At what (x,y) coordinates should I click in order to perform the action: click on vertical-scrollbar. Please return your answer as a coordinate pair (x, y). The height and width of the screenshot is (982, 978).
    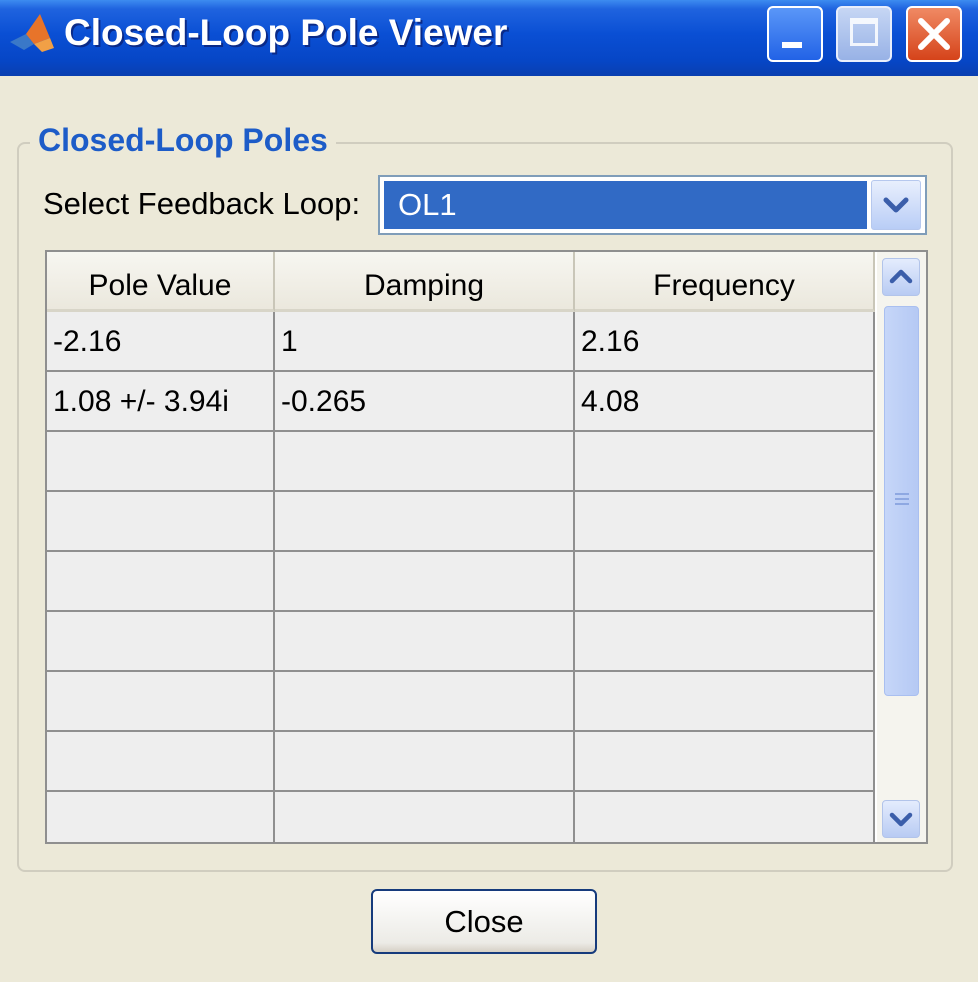
    Looking at the image, I should click on (901, 547).